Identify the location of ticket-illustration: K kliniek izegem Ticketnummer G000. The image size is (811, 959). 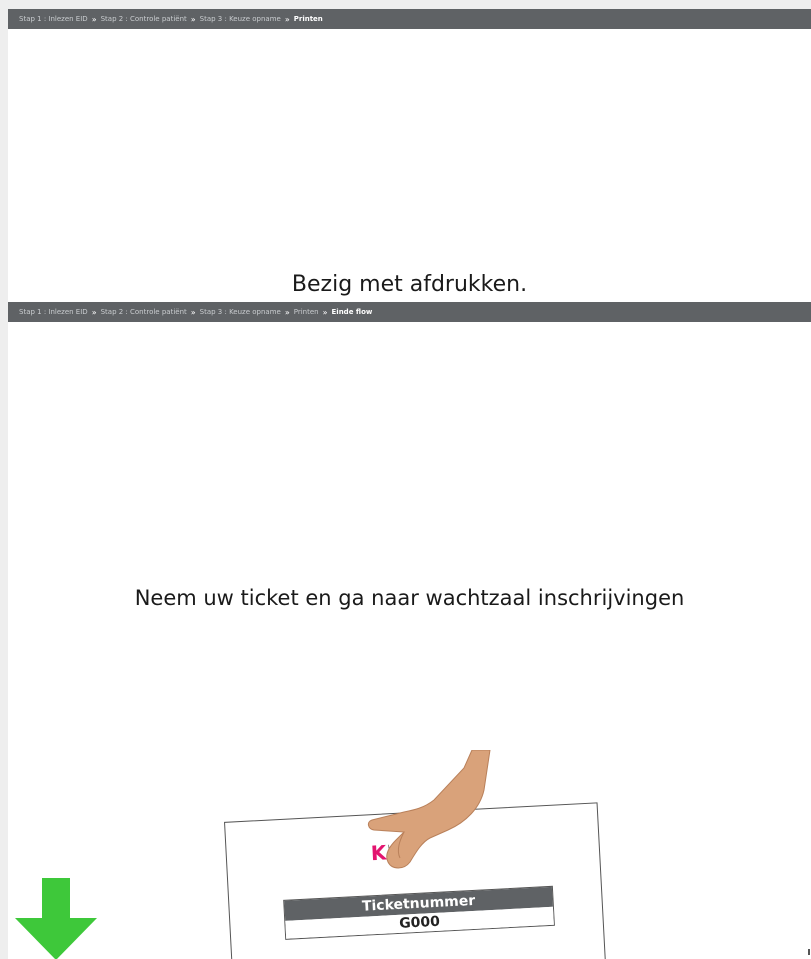
(419, 854).